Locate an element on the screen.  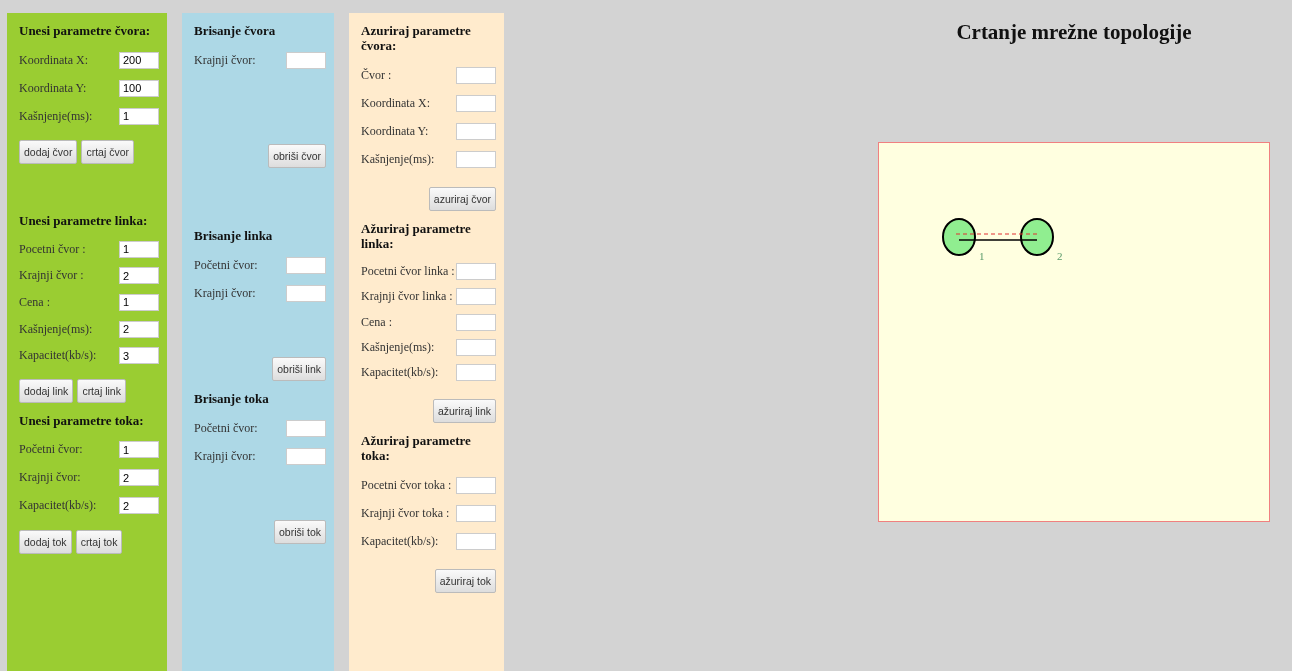
action-button: obriši link is located at coordinates (299, 369).